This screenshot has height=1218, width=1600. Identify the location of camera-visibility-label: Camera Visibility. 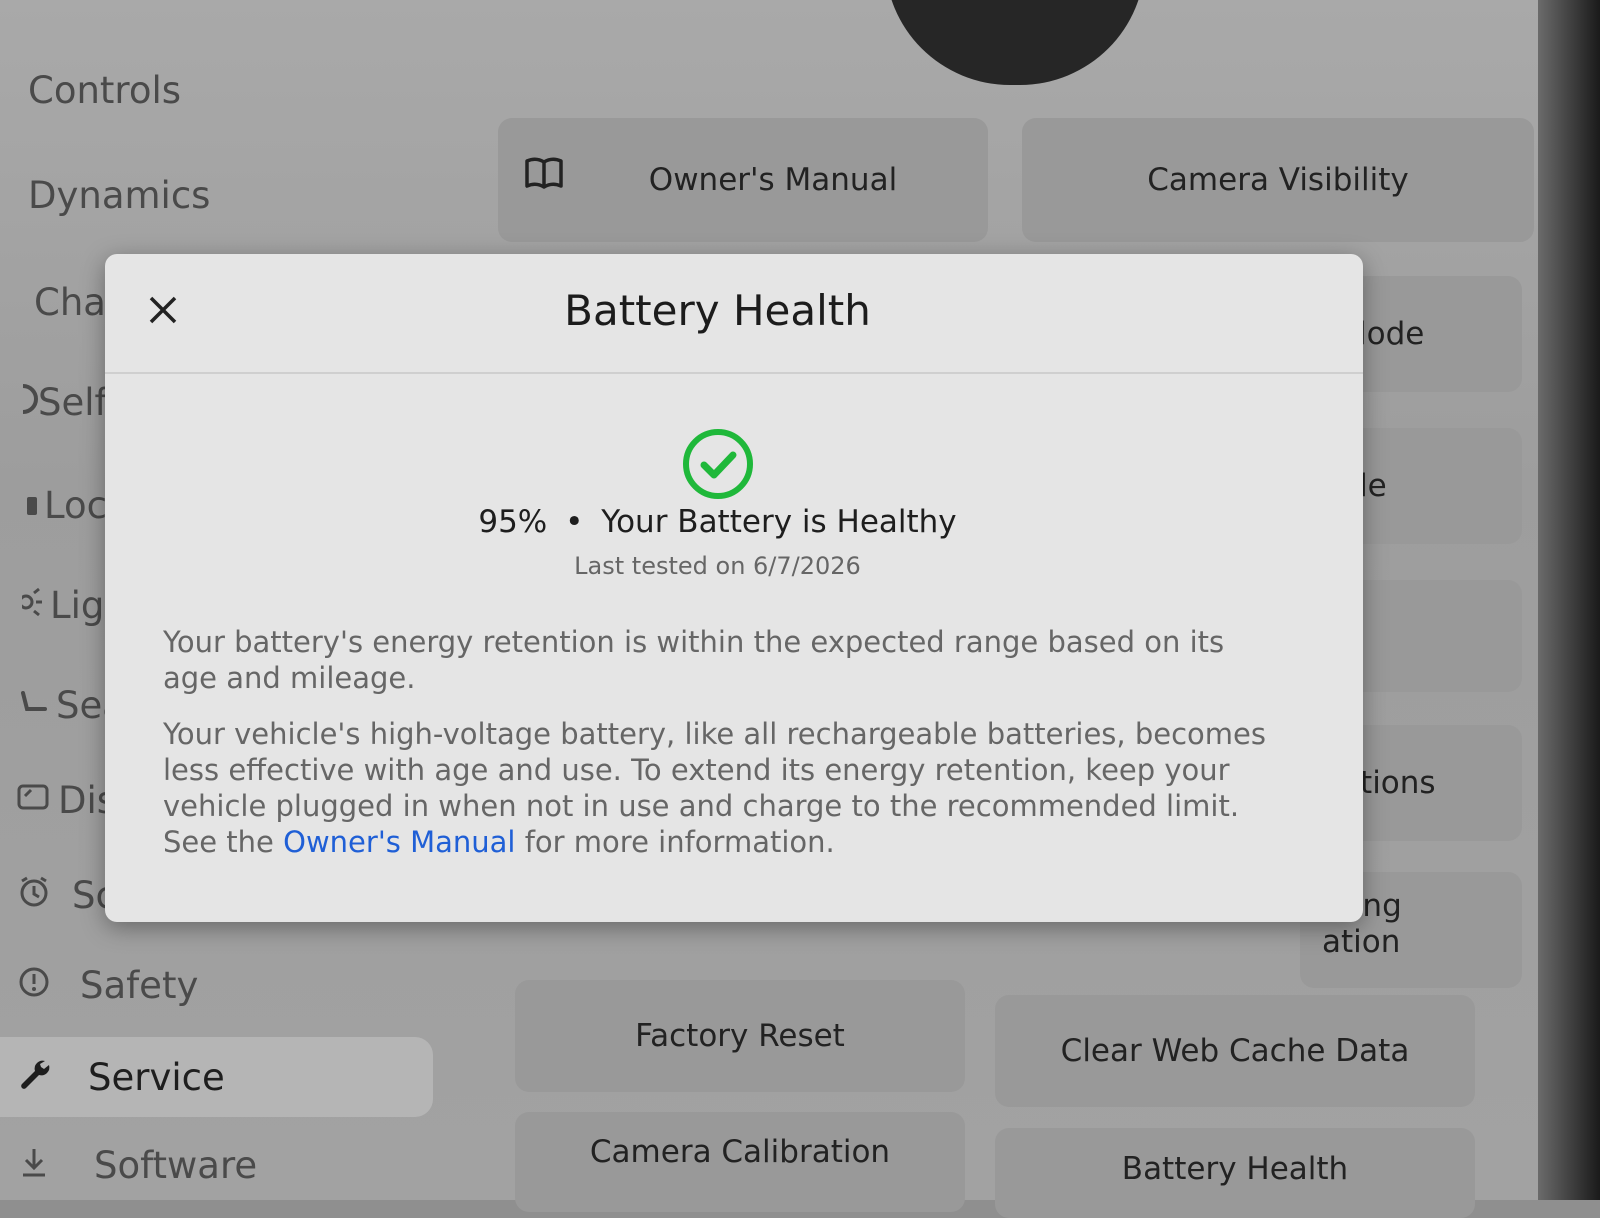
(1278, 180).